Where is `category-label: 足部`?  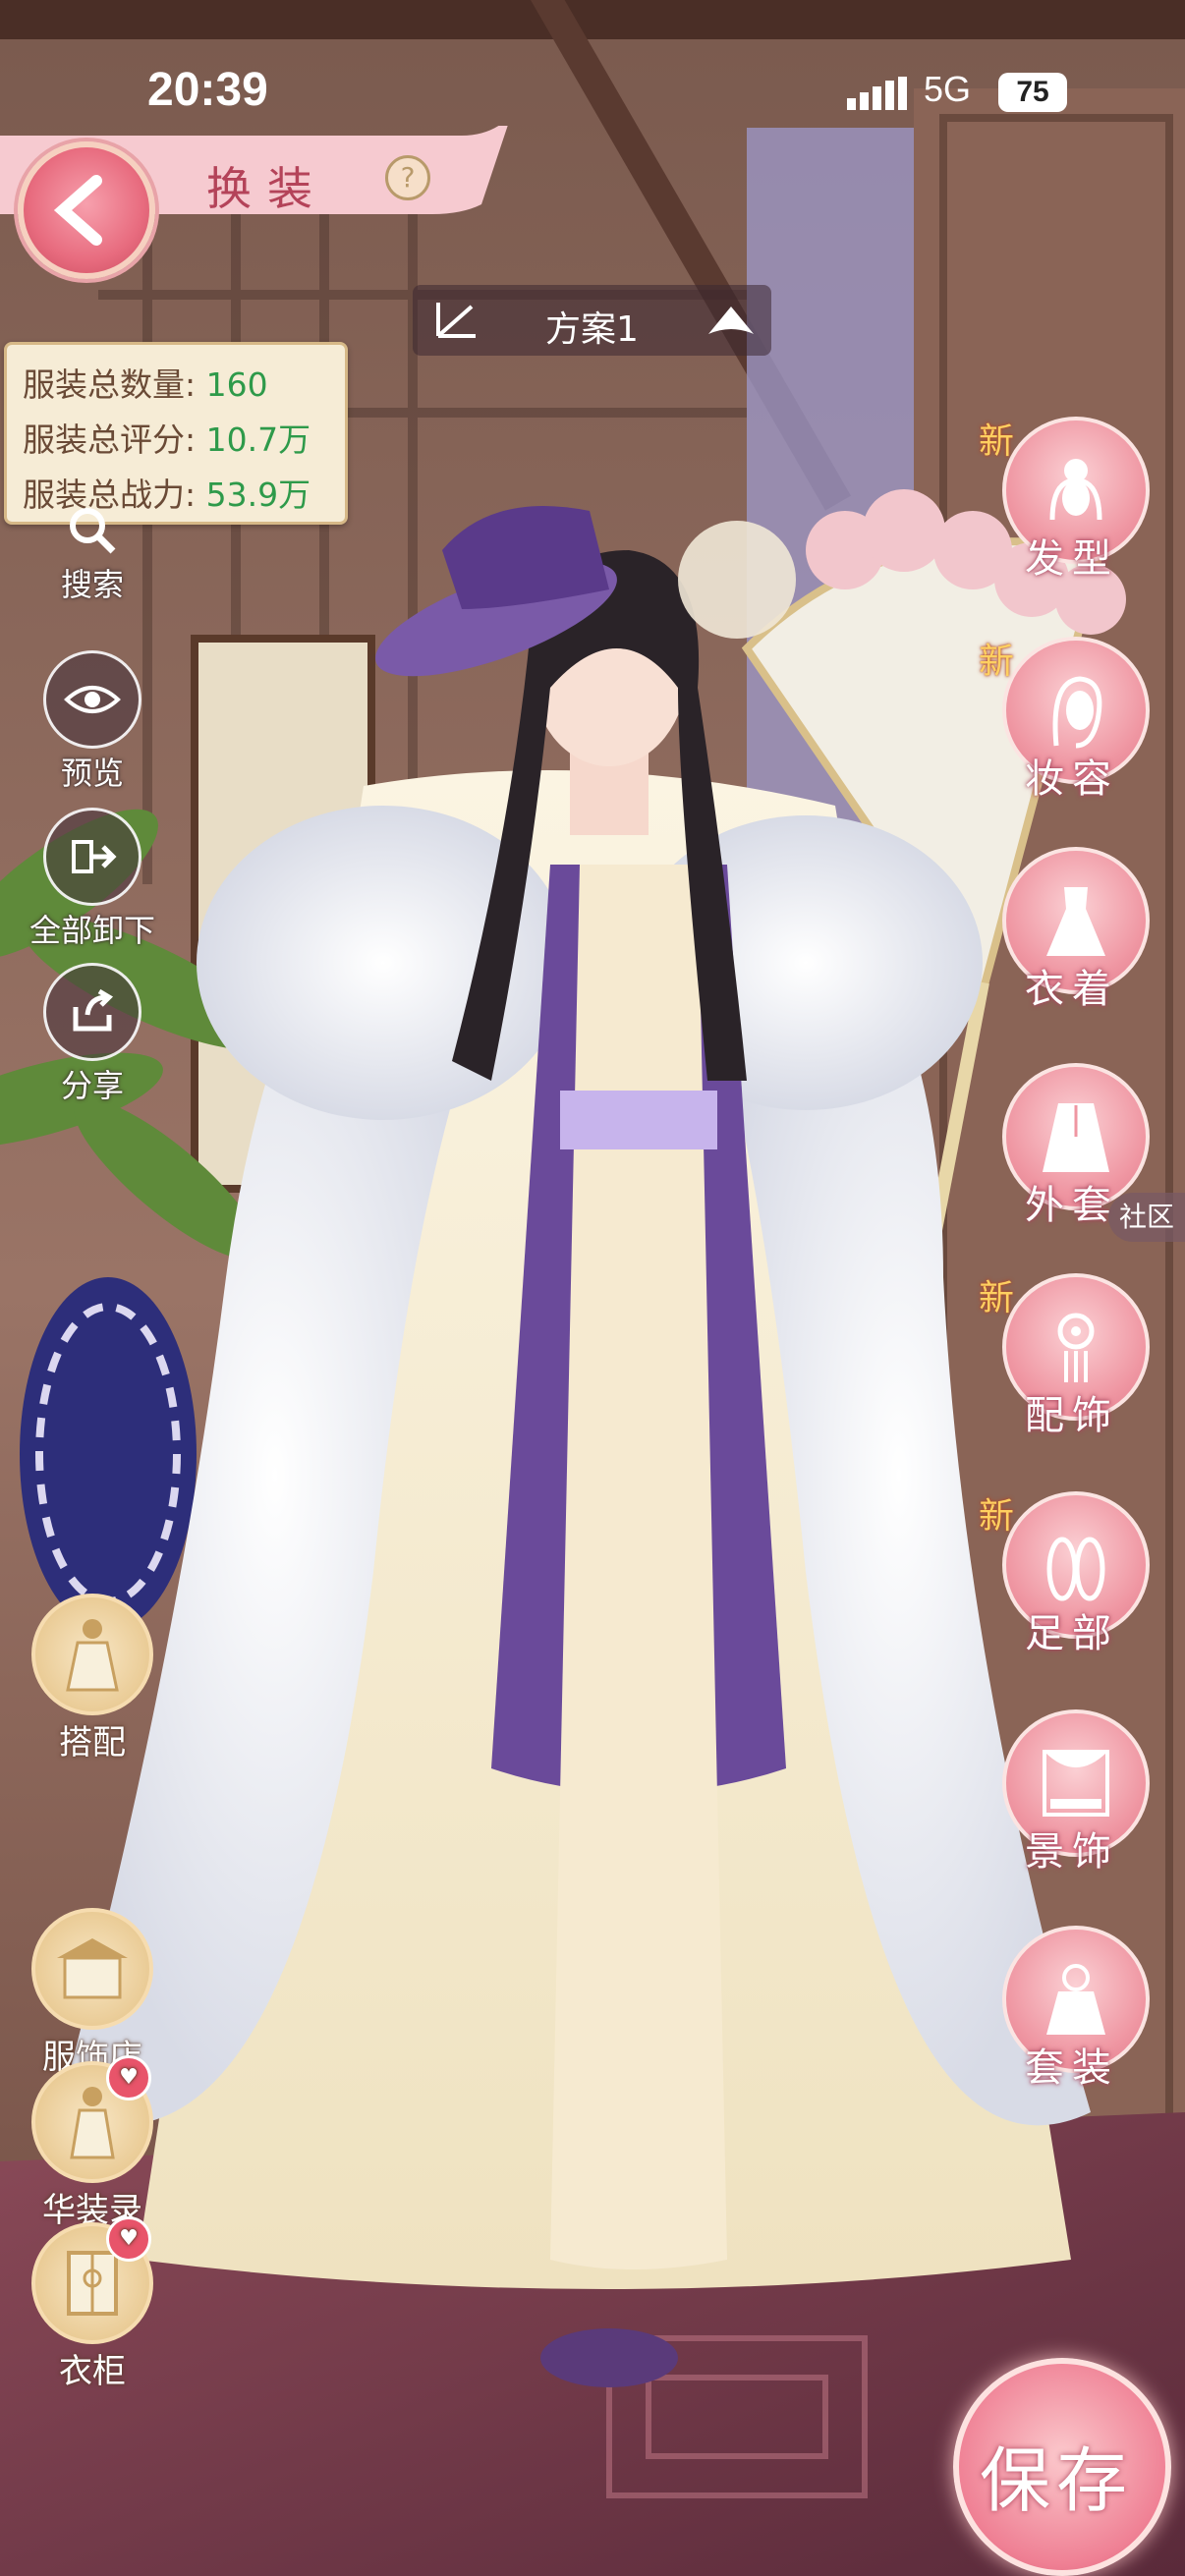 category-label: 足部 is located at coordinates (1072, 1633).